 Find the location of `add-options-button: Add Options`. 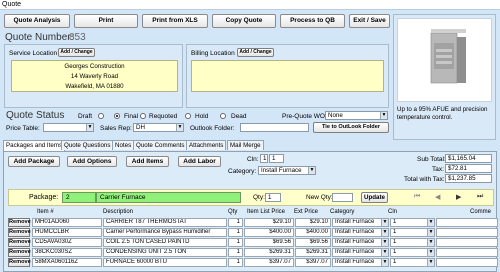

add-options-button: Add Options is located at coordinates (92, 161).